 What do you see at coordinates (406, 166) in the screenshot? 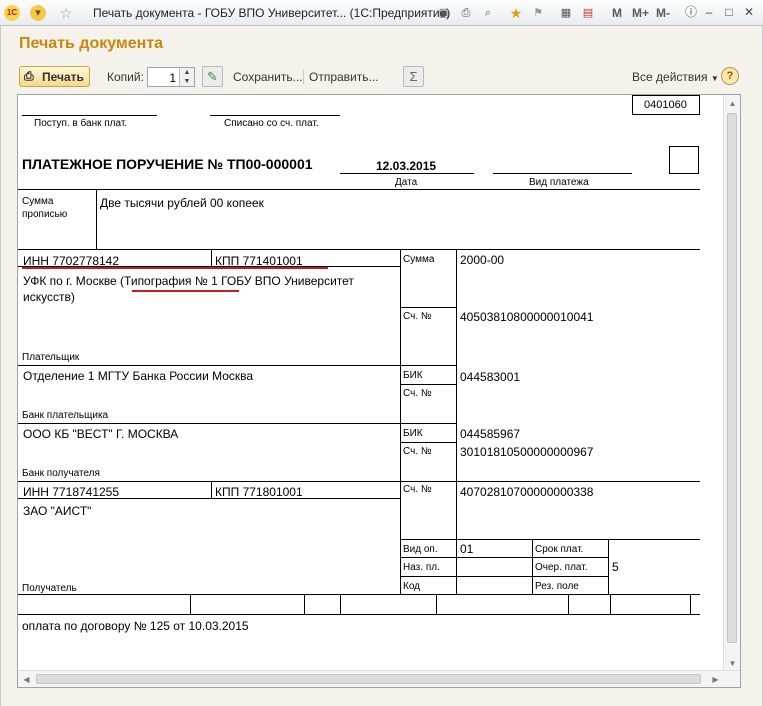
I see `date-value: 12.03.2015` at bounding box center [406, 166].